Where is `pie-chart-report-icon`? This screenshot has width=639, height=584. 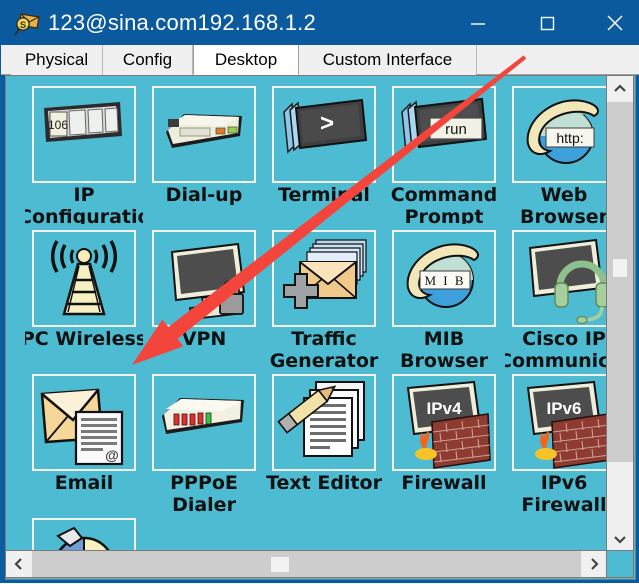 pie-chart-report-icon is located at coordinates (84, 535).